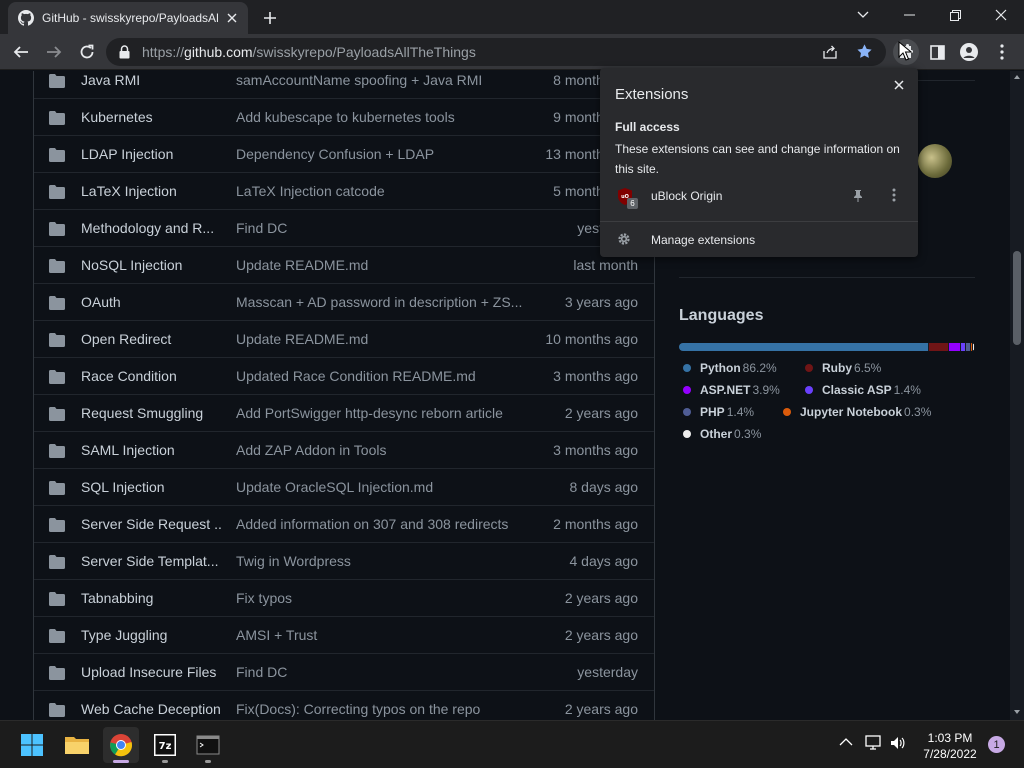 This screenshot has height=768, width=1024. What do you see at coordinates (381, 598) in the screenshot?
I see `commit-message-link: Fix typos` at bounding box center [381, 598].